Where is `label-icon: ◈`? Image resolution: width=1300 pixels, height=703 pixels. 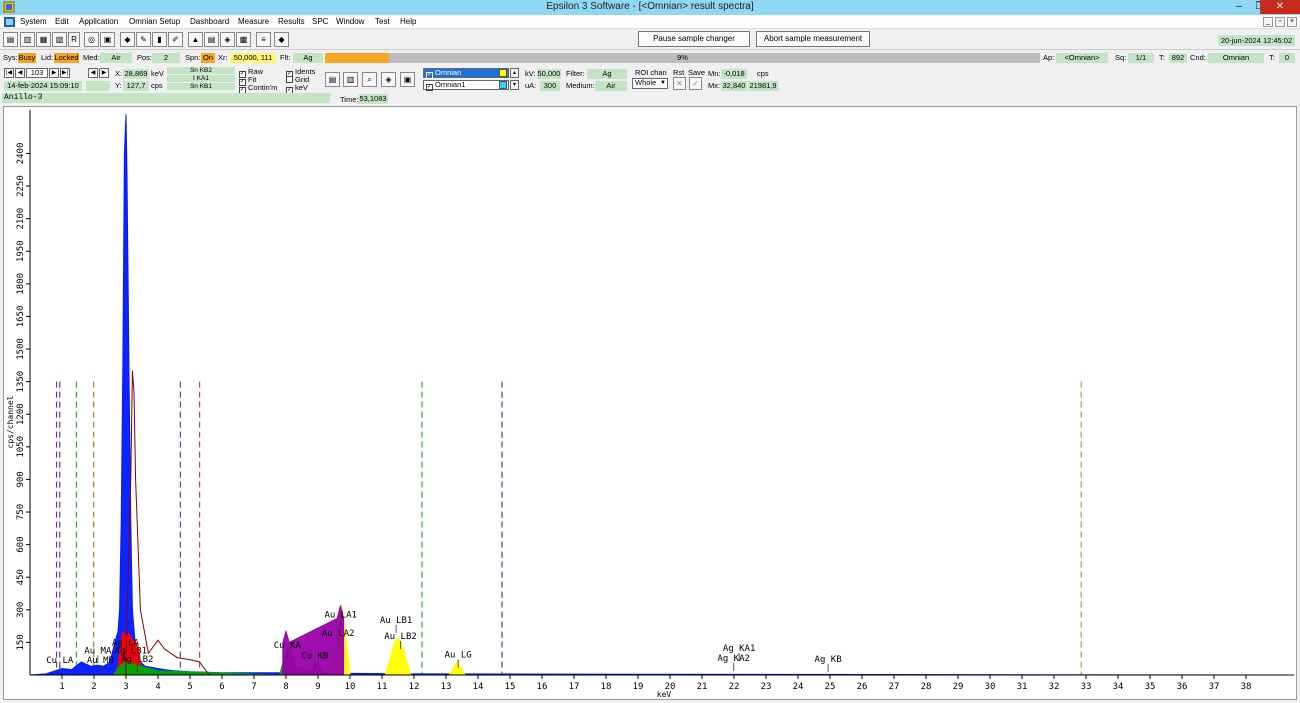
label-icon: ◈ is located at coordinates (388, 79).